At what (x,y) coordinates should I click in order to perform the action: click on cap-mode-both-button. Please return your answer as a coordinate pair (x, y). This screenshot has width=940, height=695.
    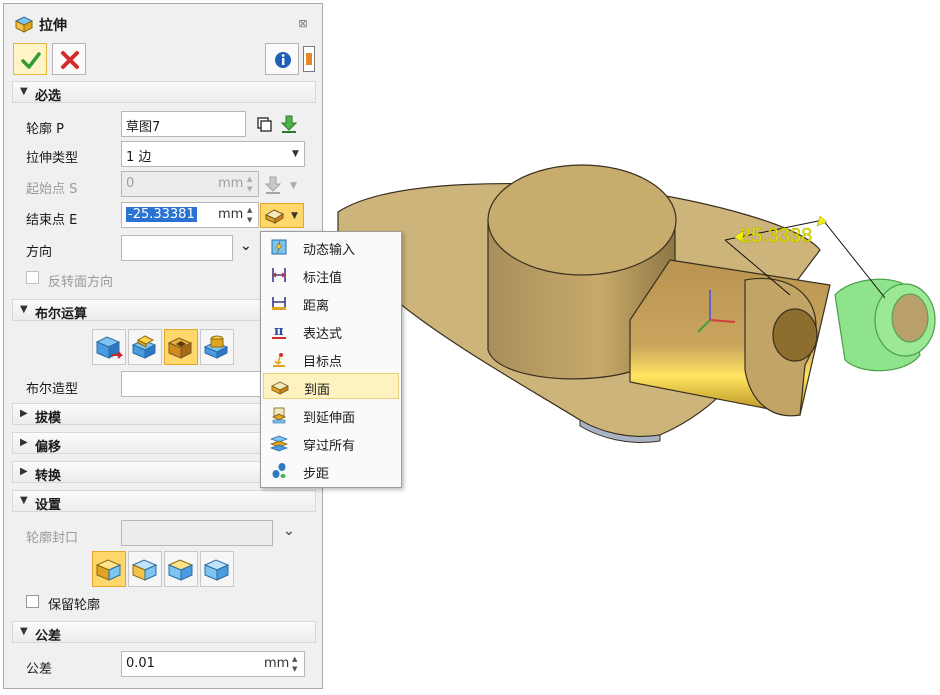
    Looking at the image, I should click on (109, 569).